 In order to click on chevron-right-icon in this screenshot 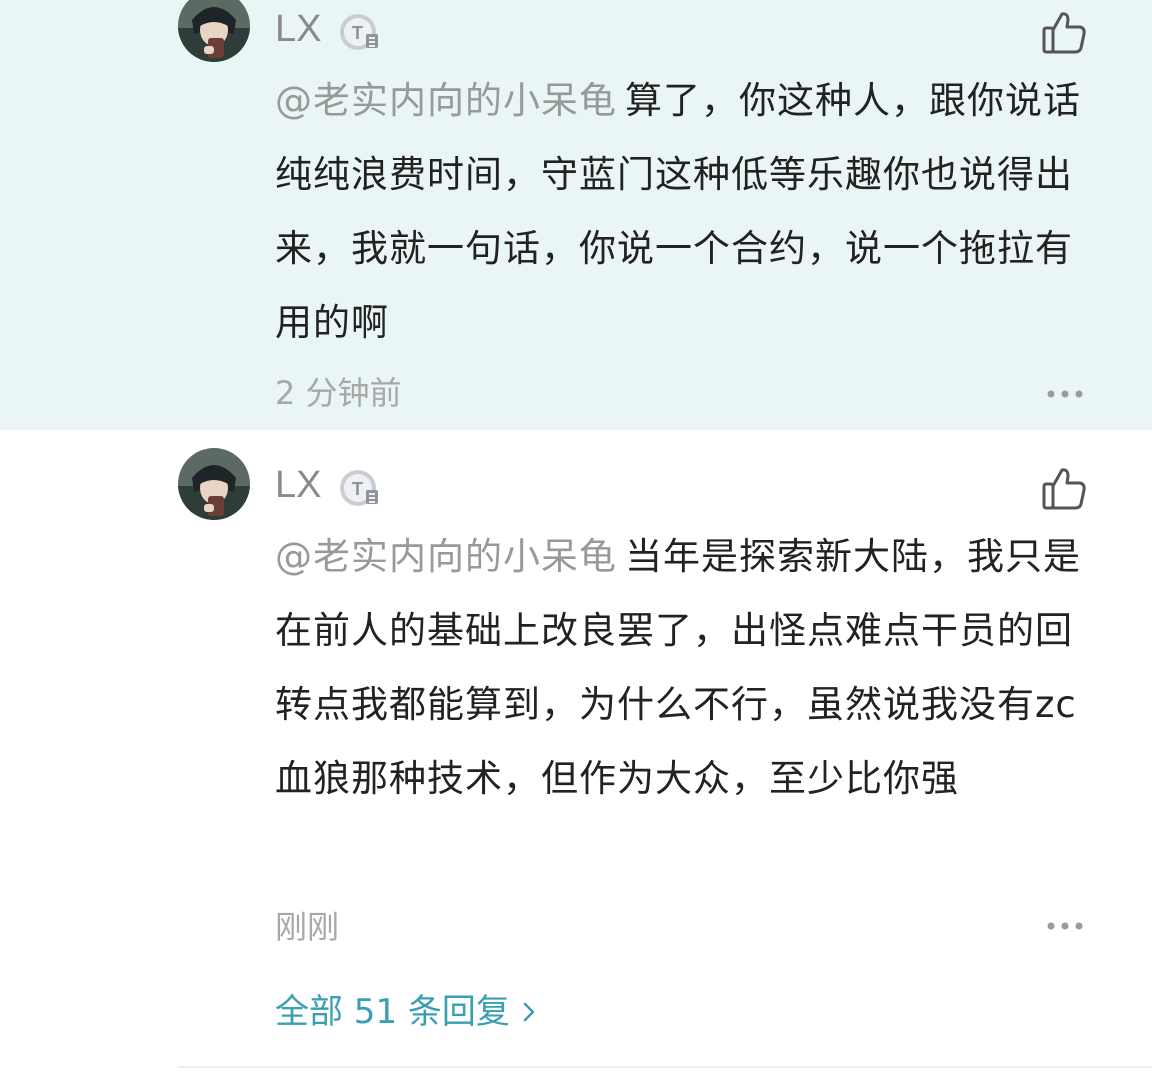, I will do `click(529, 1009)`.